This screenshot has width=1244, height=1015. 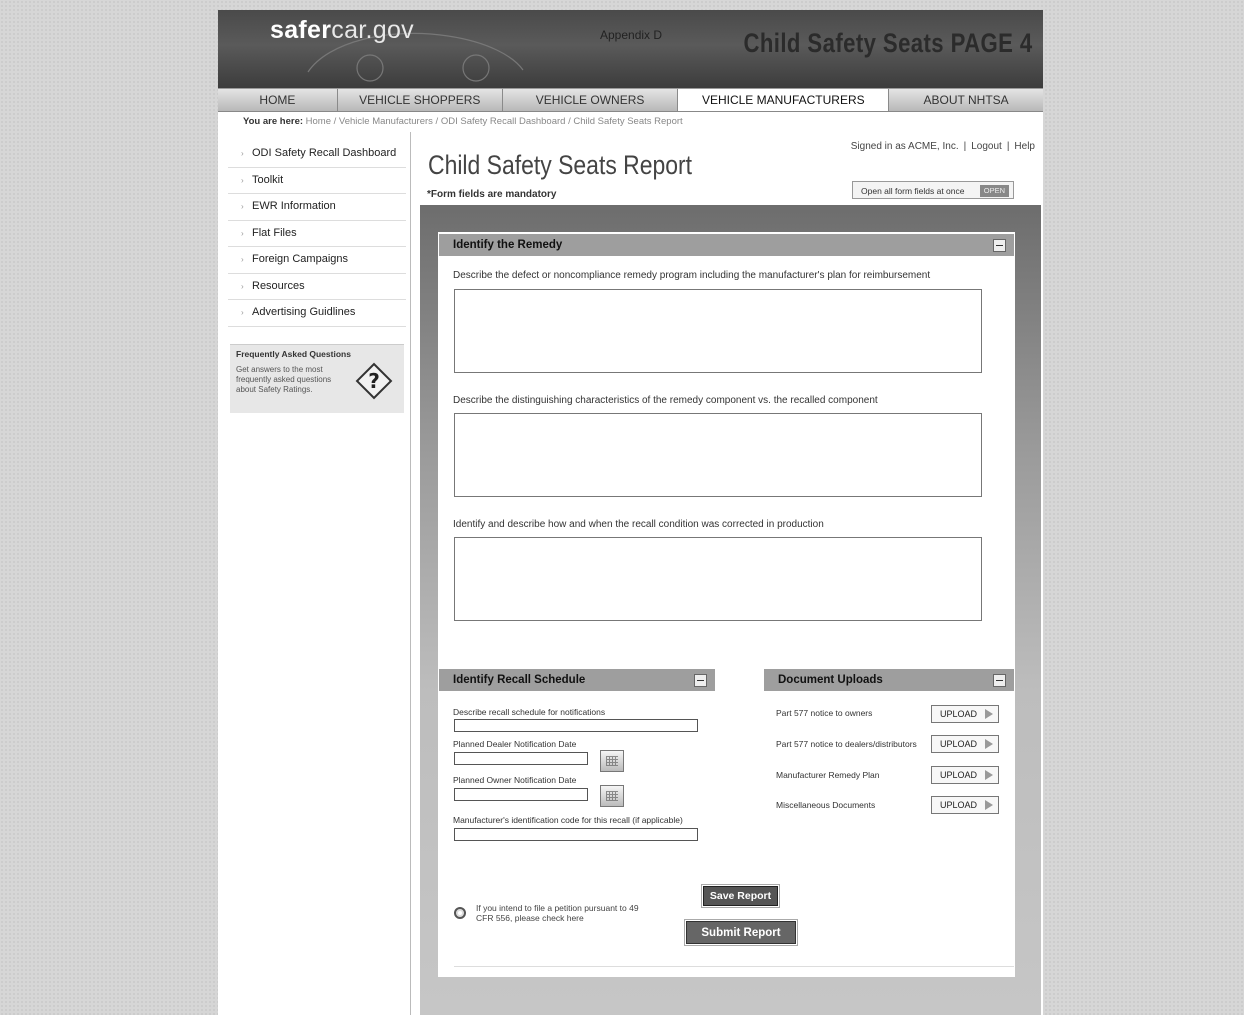 What do you see at coordinates (888, 43) in the screenshot?
I see `page-heading: Child Safety Seats PAGE 4` at bounding box center [888, 43].